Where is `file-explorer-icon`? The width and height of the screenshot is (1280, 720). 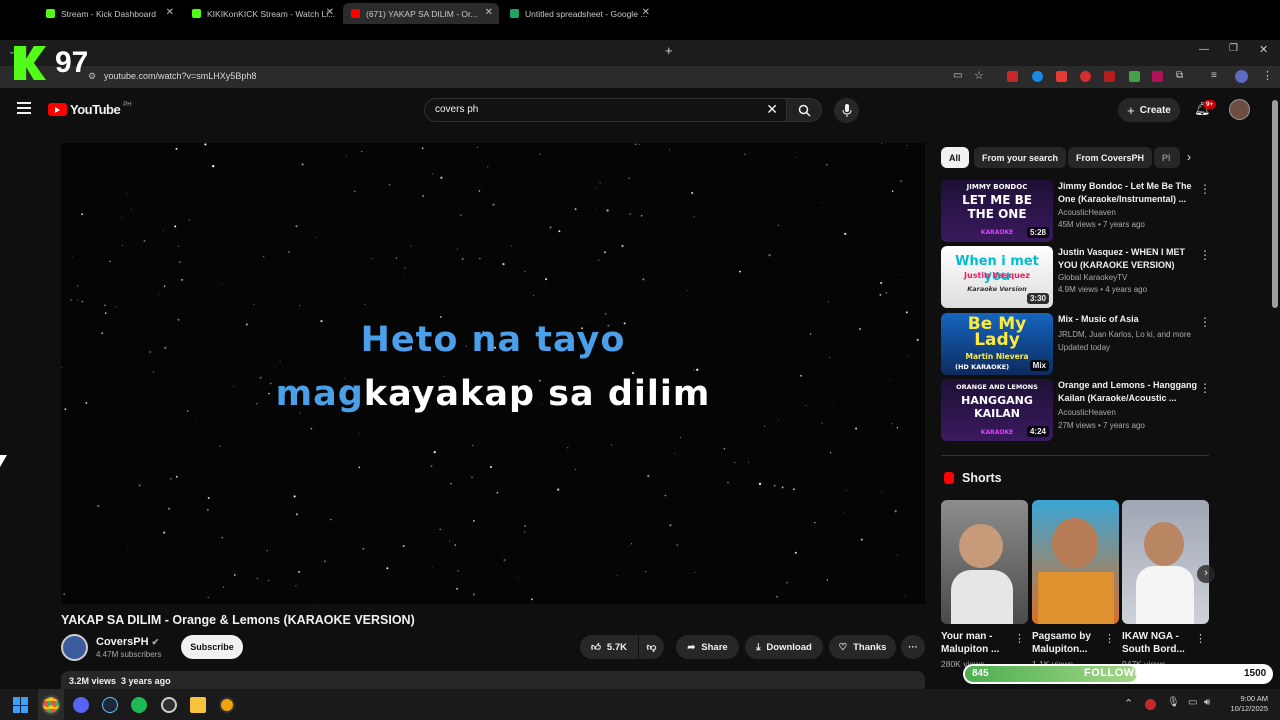 file-explorer-icon is located at coordinates (198, 705).